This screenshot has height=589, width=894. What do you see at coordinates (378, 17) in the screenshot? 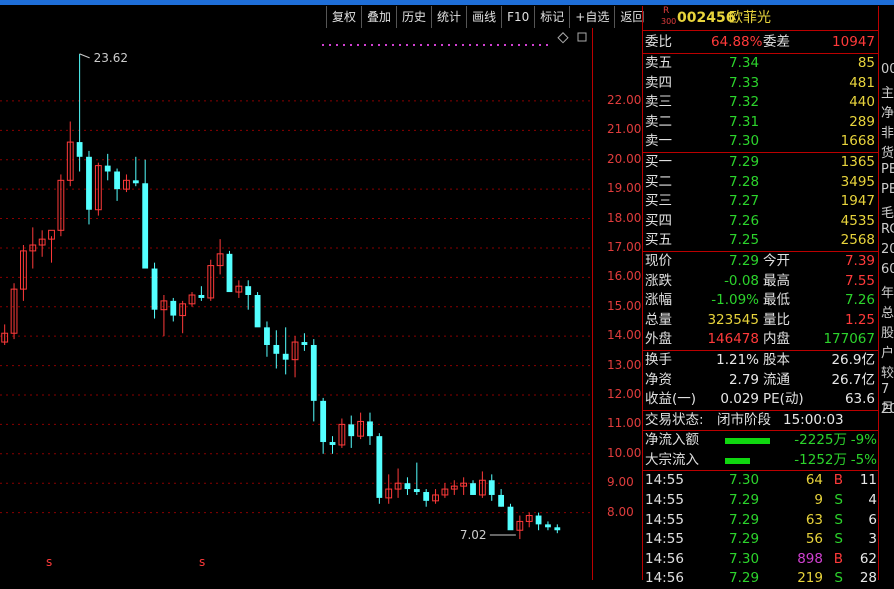
I see `toolbar-item-1: 叠加` at bounding box center [378, 17].